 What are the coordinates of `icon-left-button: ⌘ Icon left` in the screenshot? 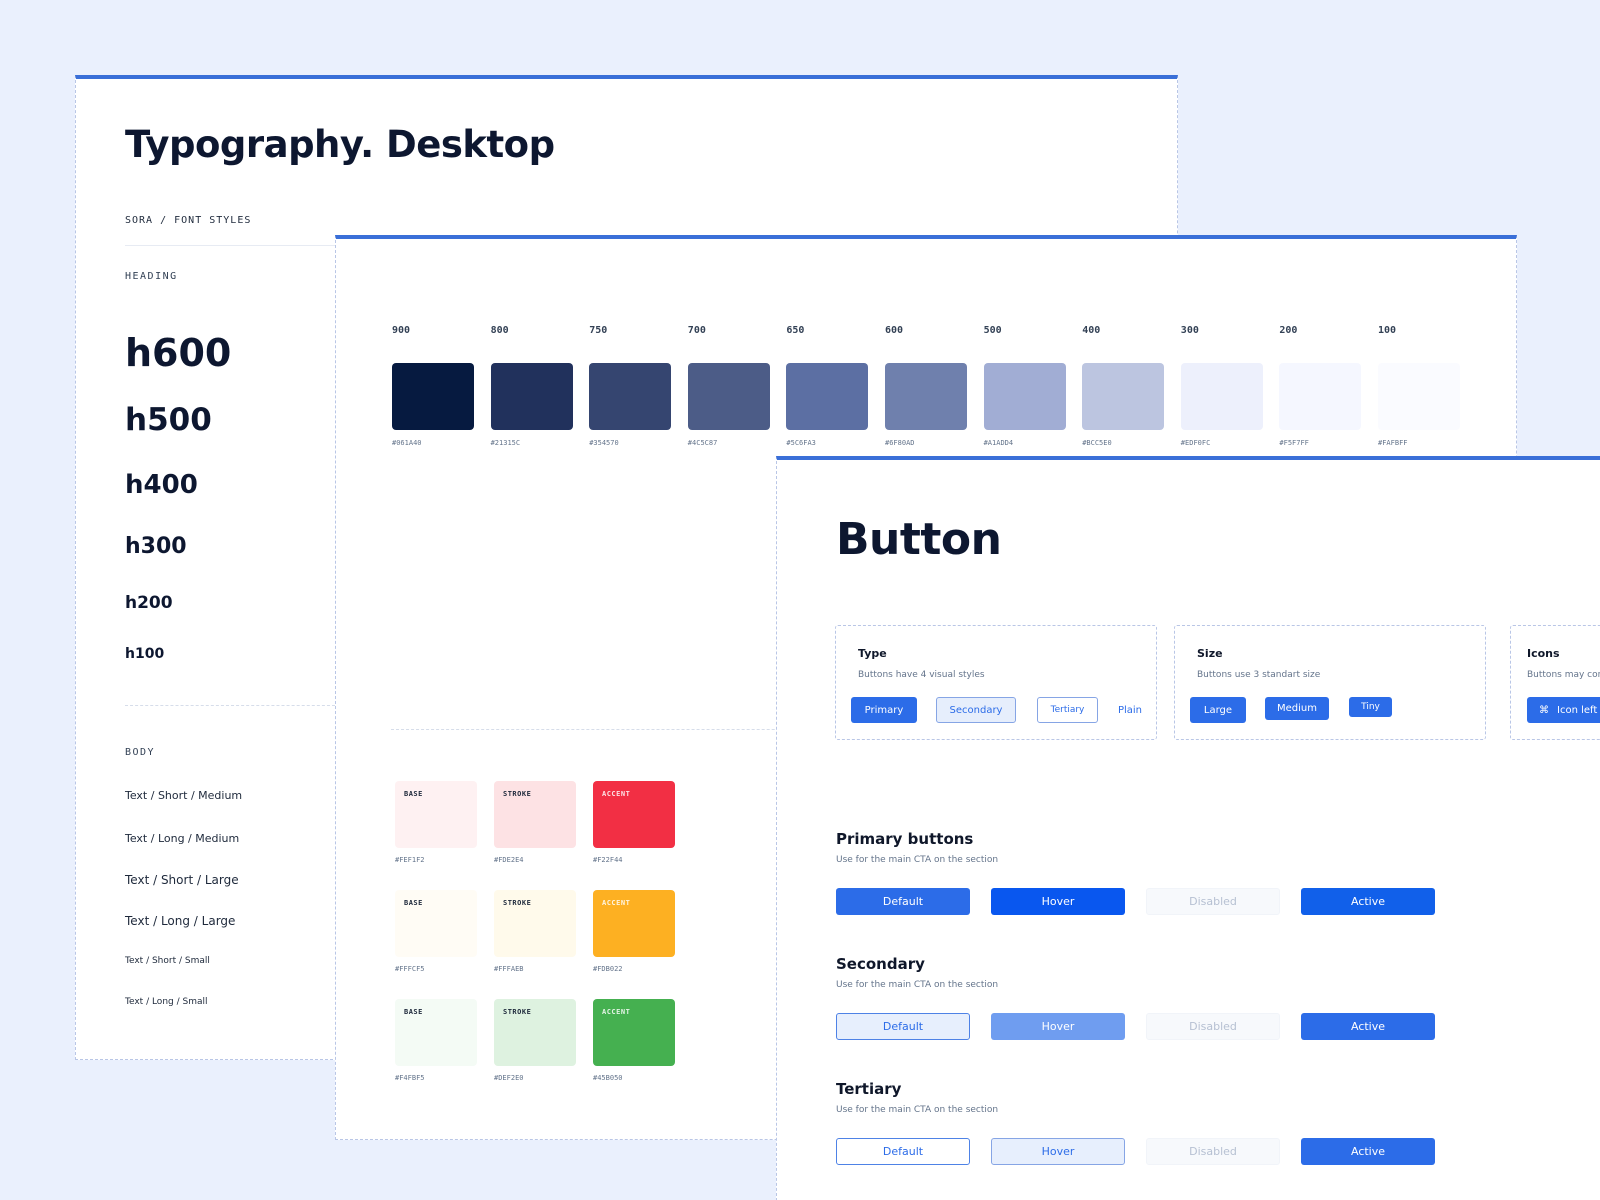 It's located at (1563, 710).